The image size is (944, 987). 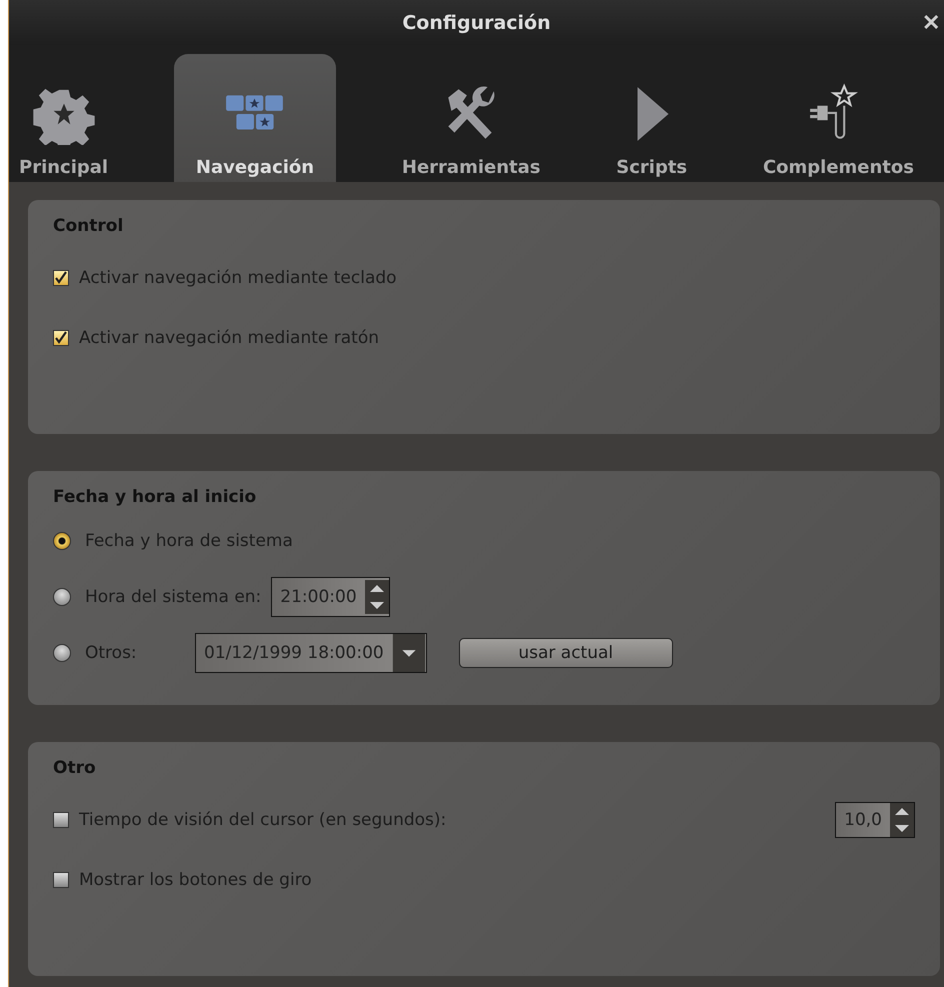 I want to click on tab: Principal, so click(x=63, y=118).